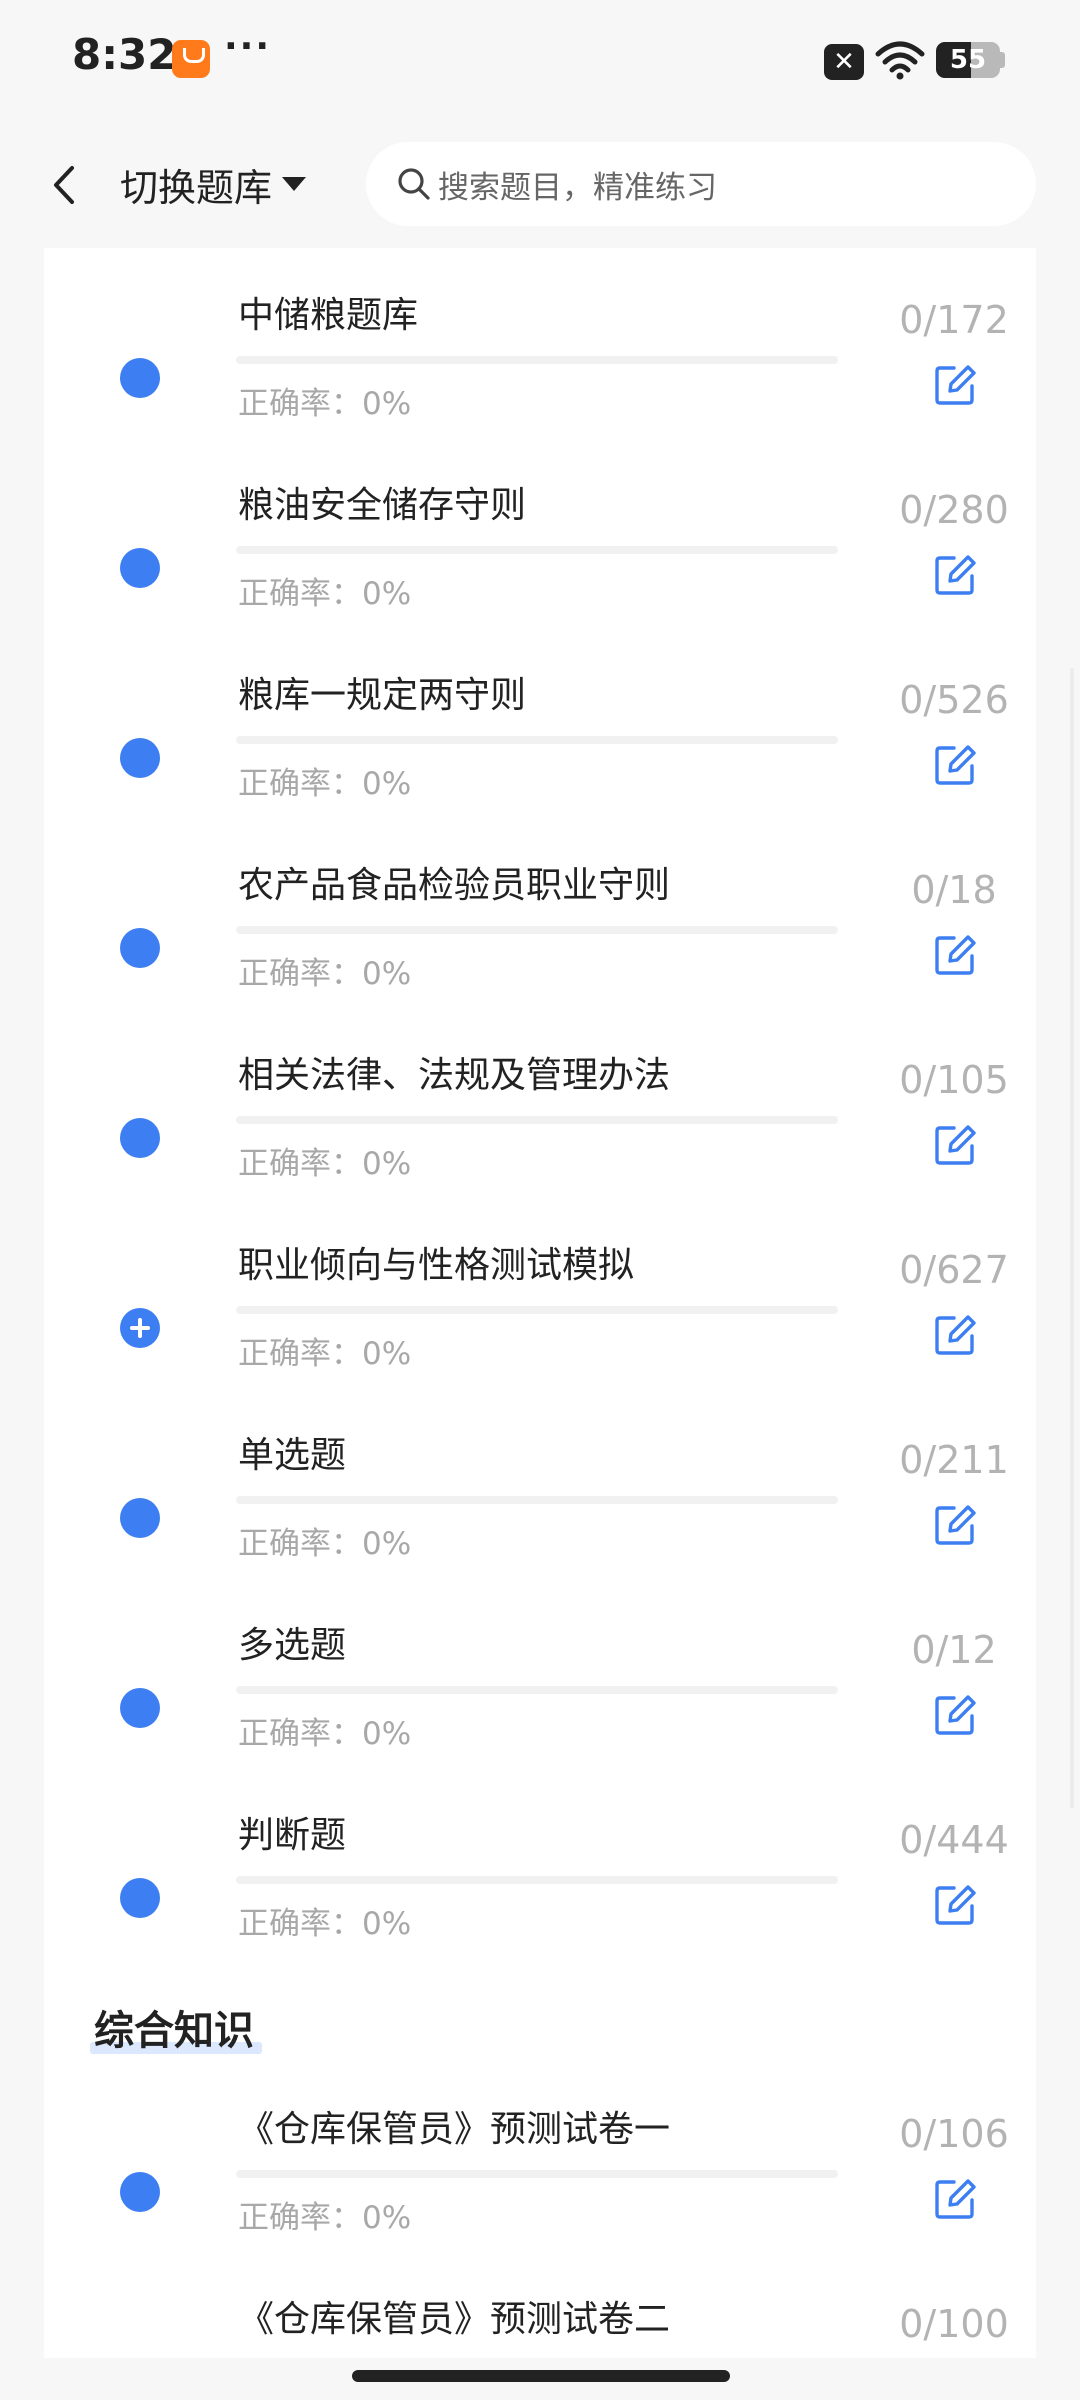  What do you see at coordinates (454, 1075) in the screenshot?
I see `item-title: 相关法律、法规及管理办法` at bounding box center [454, 1075].